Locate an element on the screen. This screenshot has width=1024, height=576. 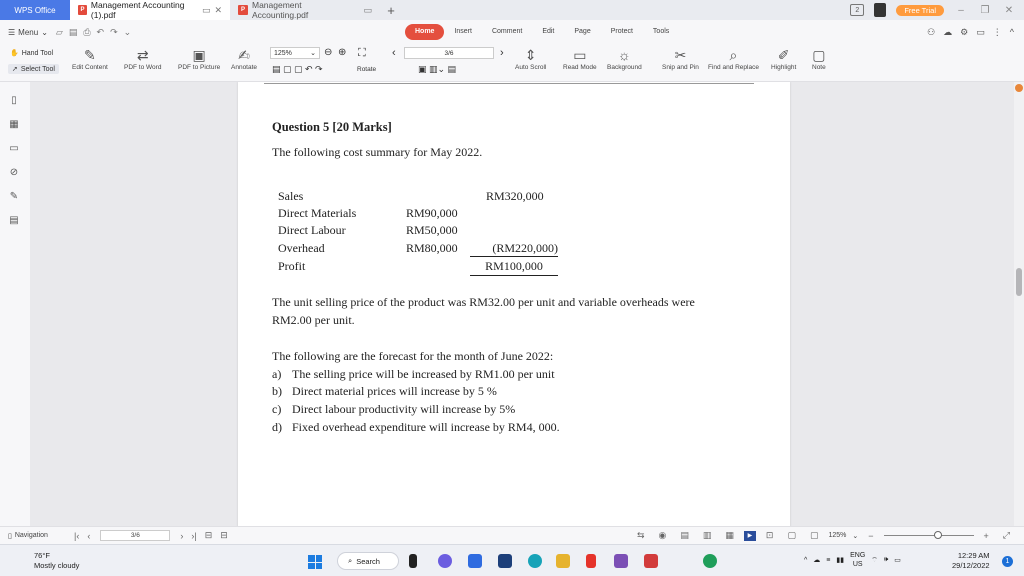
wps-office-tab: WPS Office is located at coordinates (35, 10).